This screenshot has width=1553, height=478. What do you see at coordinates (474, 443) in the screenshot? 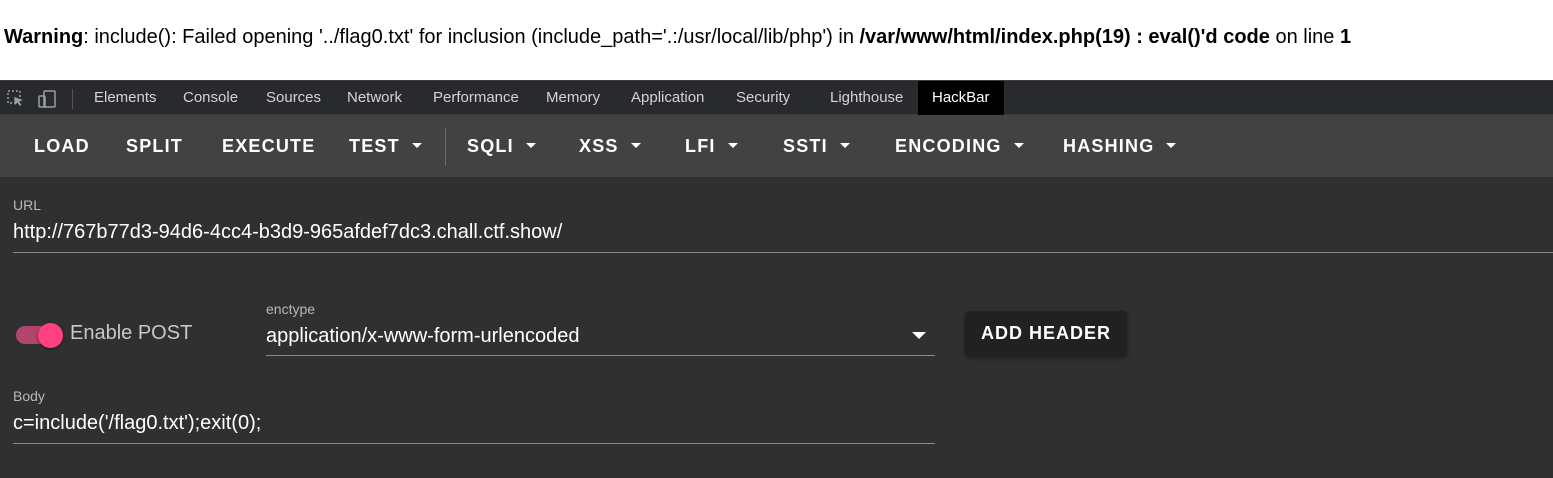
I see `body-input-underline` at bounding box center [474, 443].